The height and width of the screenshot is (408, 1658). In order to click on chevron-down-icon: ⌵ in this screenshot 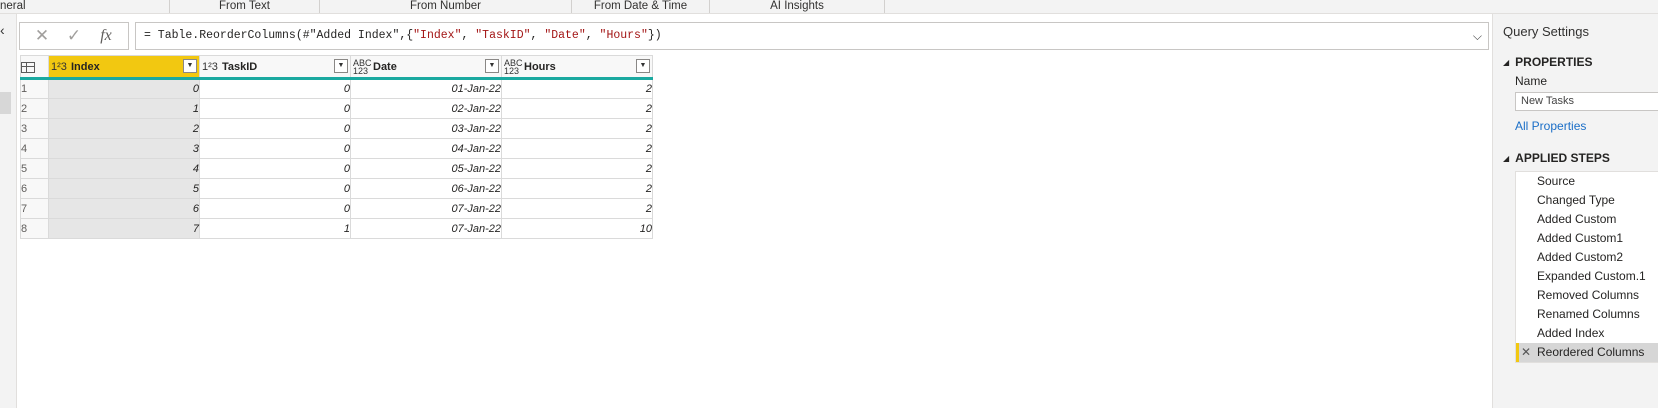, I will do `click(1477, 36)`.